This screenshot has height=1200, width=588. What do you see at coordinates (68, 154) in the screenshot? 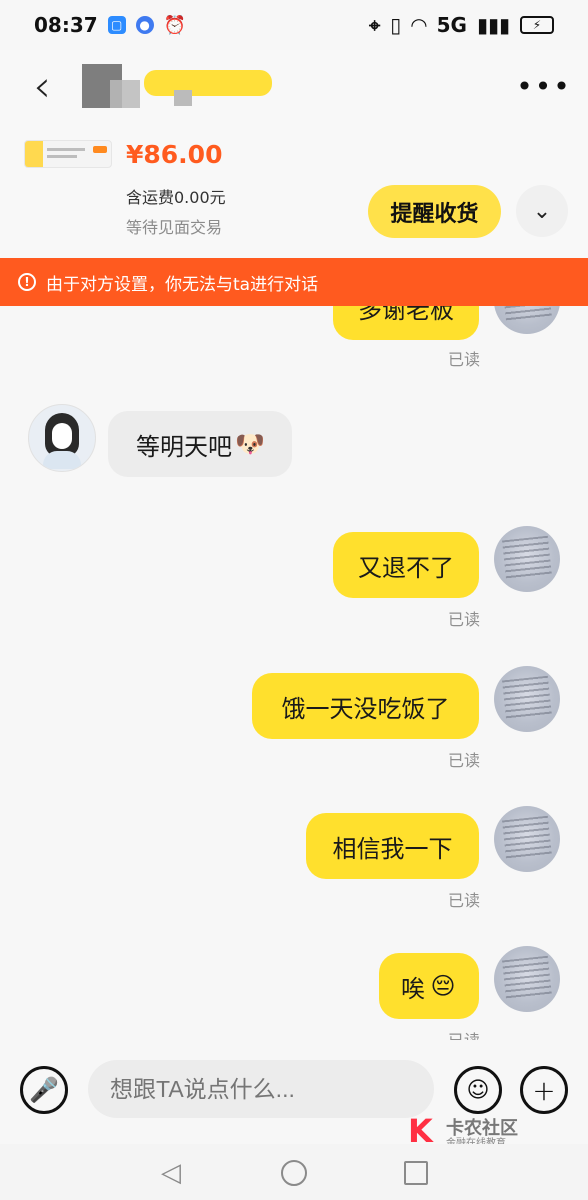
I see `product-thumbnail` at bounding box center [68, 154].